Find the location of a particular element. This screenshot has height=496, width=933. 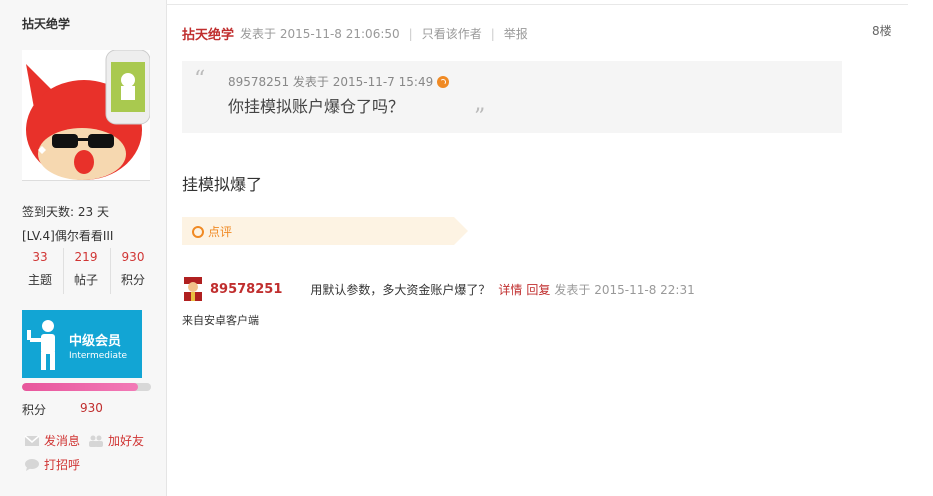

points-label: 积分 is located at coordinates (34, 410).